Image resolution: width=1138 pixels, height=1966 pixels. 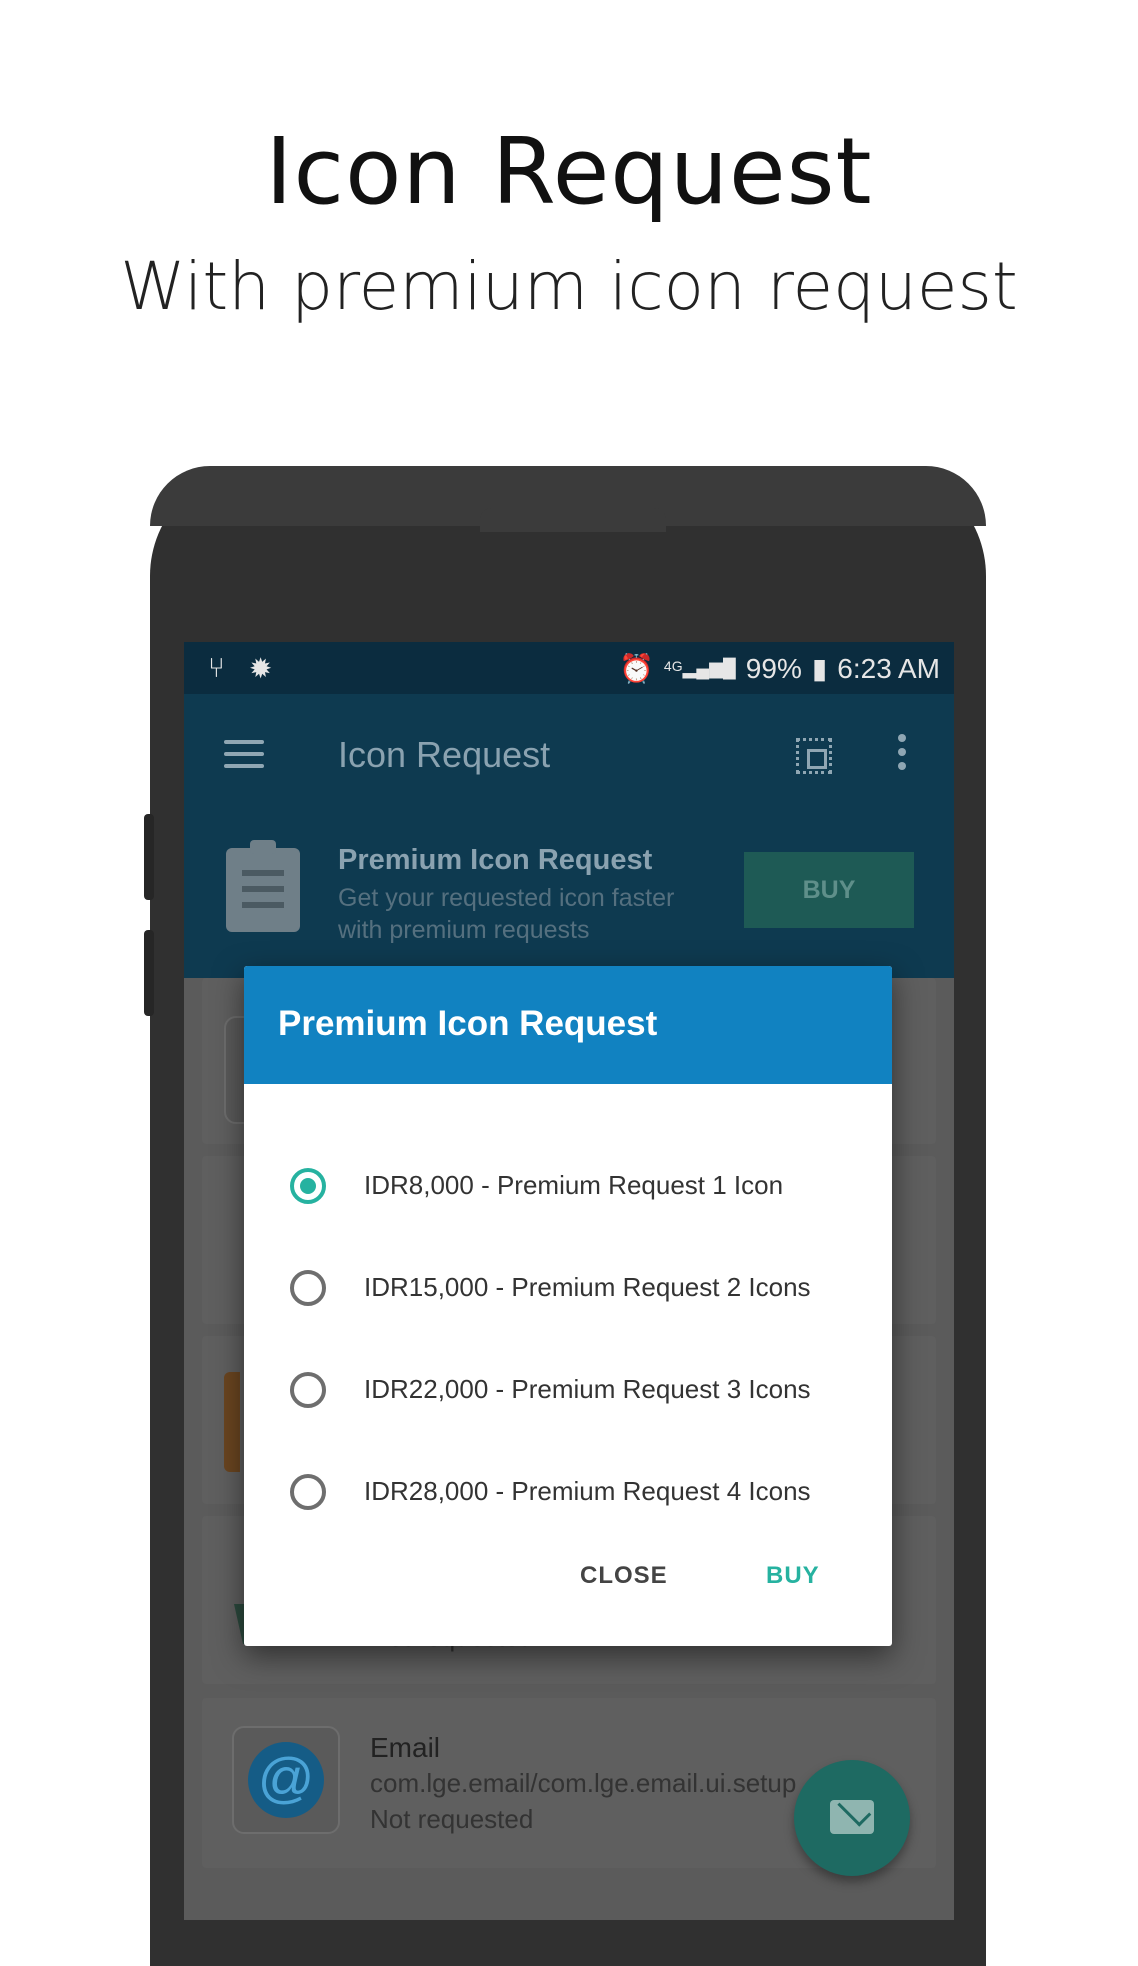 I want to click on phone-speaker, so click(x=573, y=520).